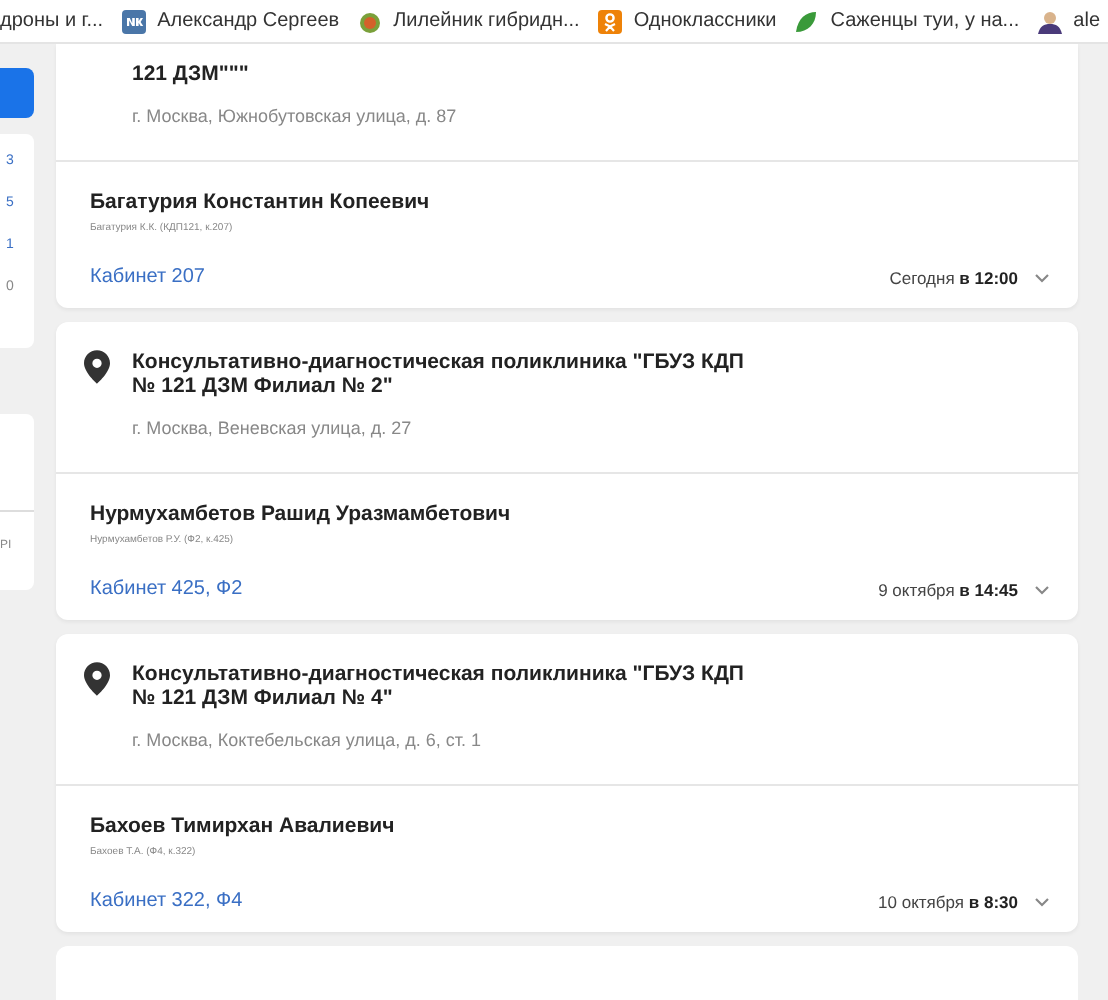 This screenshot has width=1108, height=1000. I want to click on clinic-address: г. Москва, Веневская улица, д. 27, so click(273, 428).